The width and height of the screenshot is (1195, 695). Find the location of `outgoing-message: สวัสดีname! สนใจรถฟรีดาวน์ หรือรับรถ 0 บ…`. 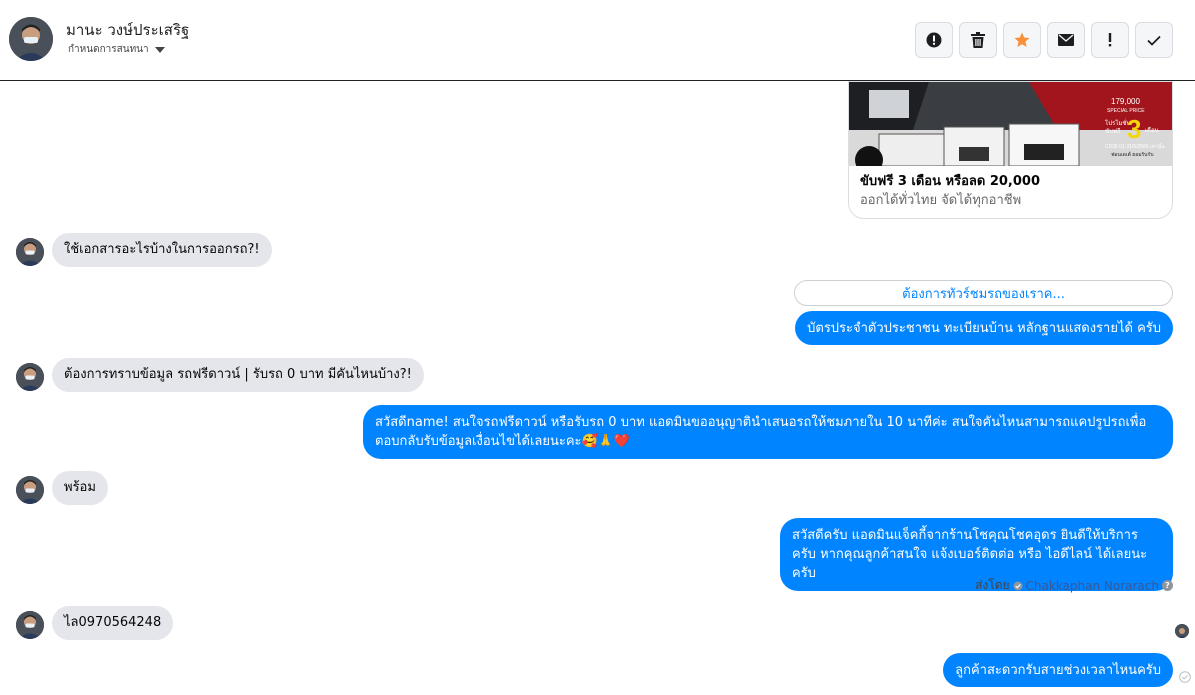

outgoing-message: สวัสดีname! สนใจรถฟรีดาวน์ หรือรับรถ 0 บ… is located at coordinates (768, 432).